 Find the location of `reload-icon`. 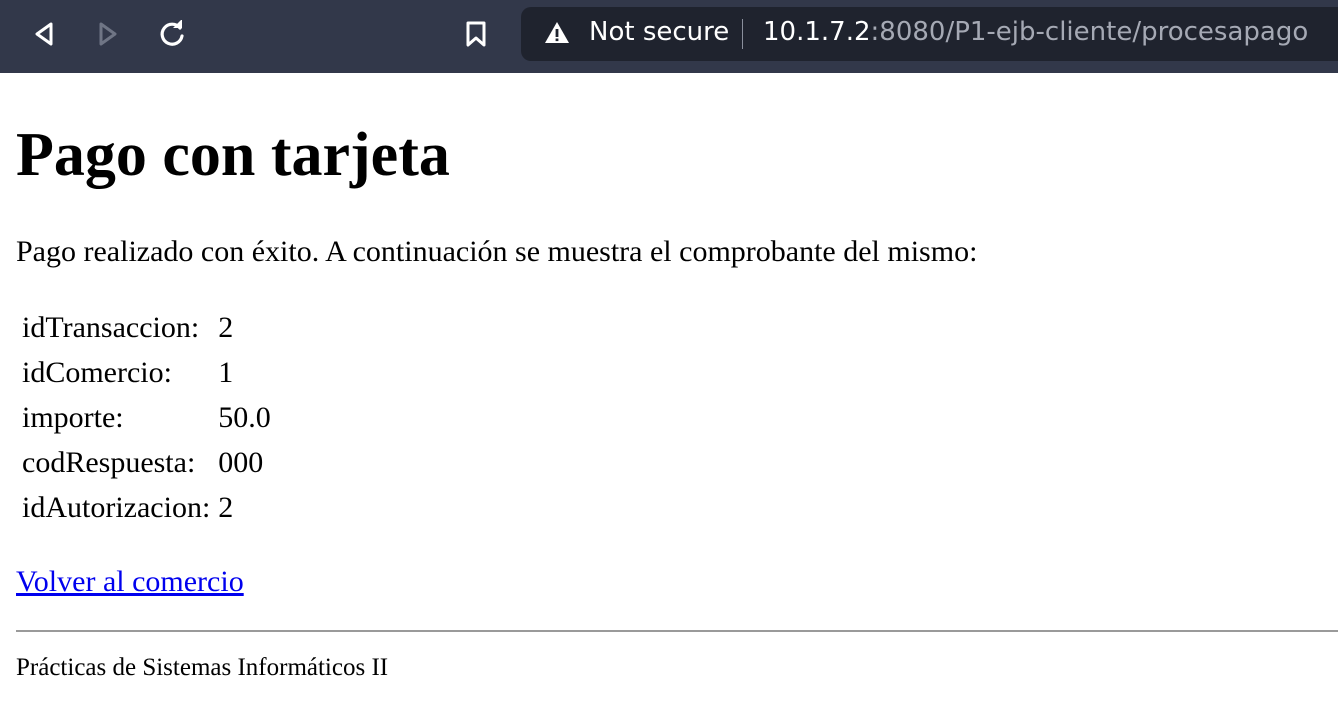

reload-icon is located at coordinates (172, 33).